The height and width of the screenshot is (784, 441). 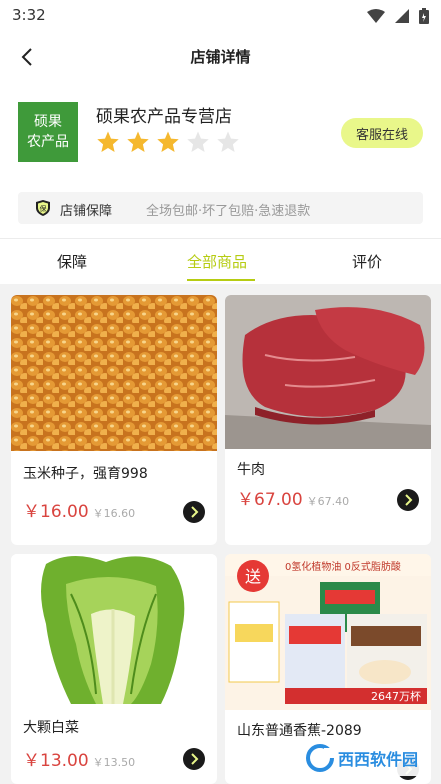 I want to click on price-row: ￥67.00 ￥67.40, so click(x=293, y=497).